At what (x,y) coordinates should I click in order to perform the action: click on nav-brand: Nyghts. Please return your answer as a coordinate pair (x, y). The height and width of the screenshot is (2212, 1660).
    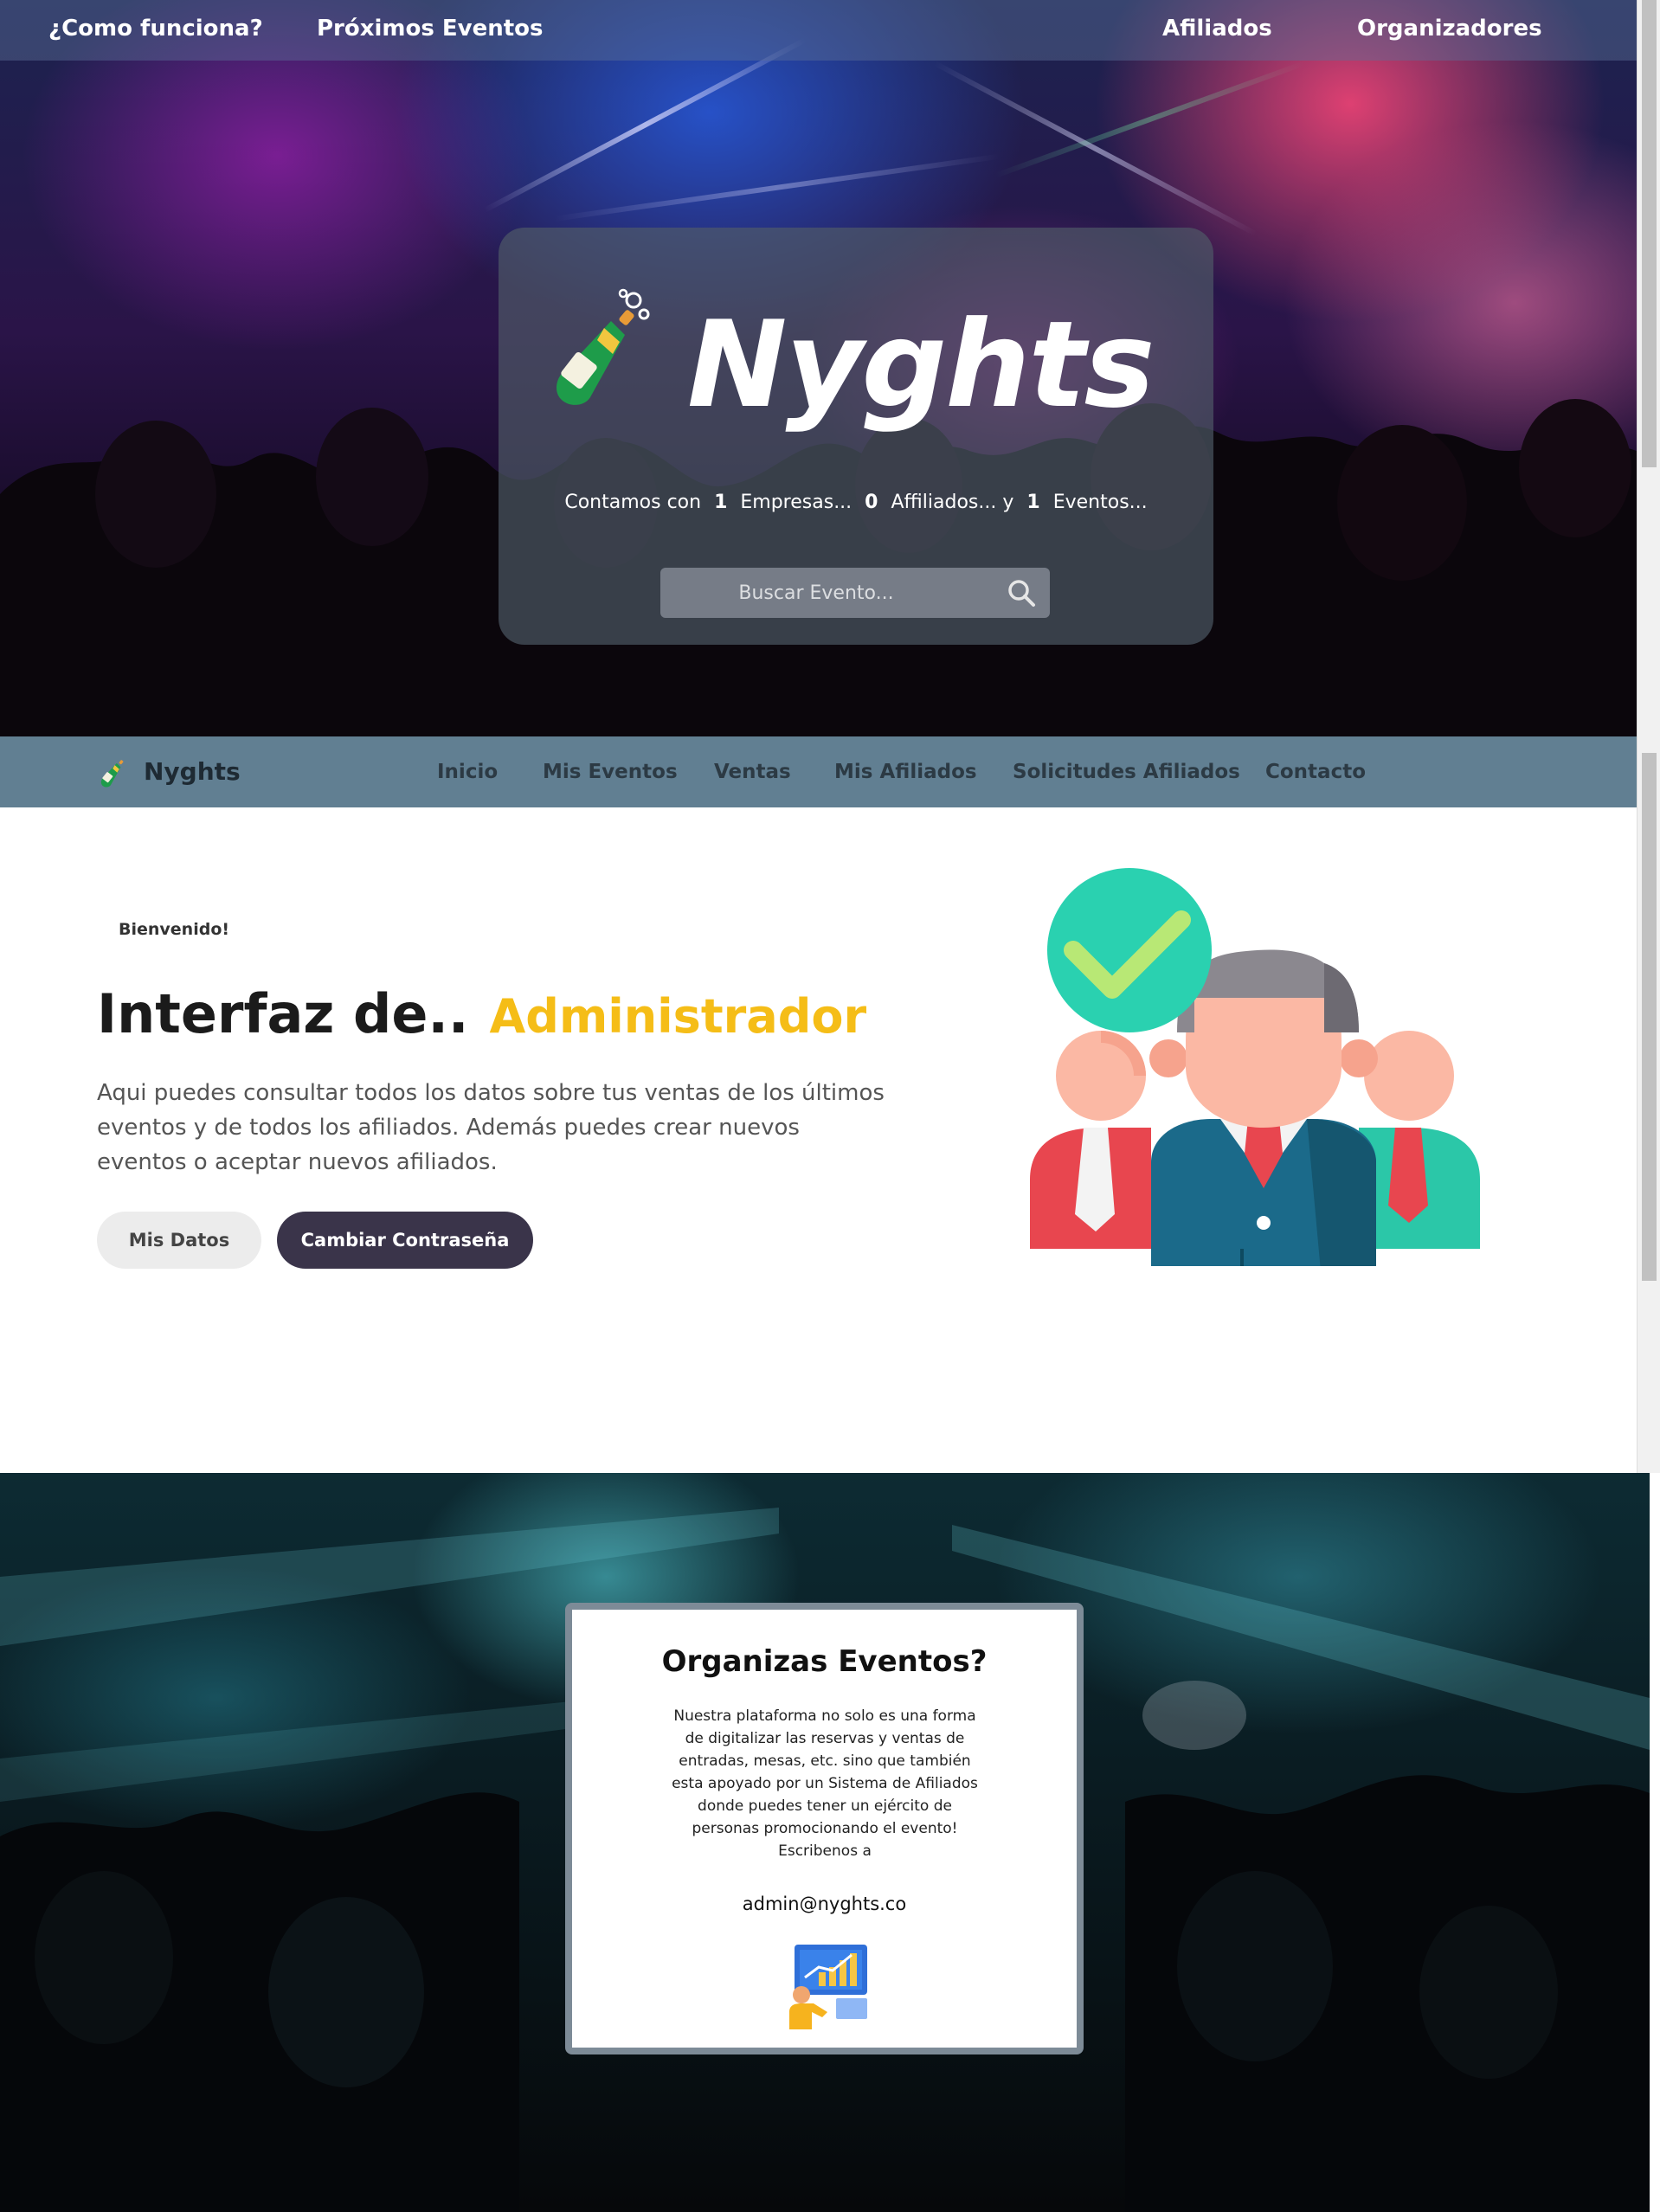
    Looking at the image, I should click on (192, 771).